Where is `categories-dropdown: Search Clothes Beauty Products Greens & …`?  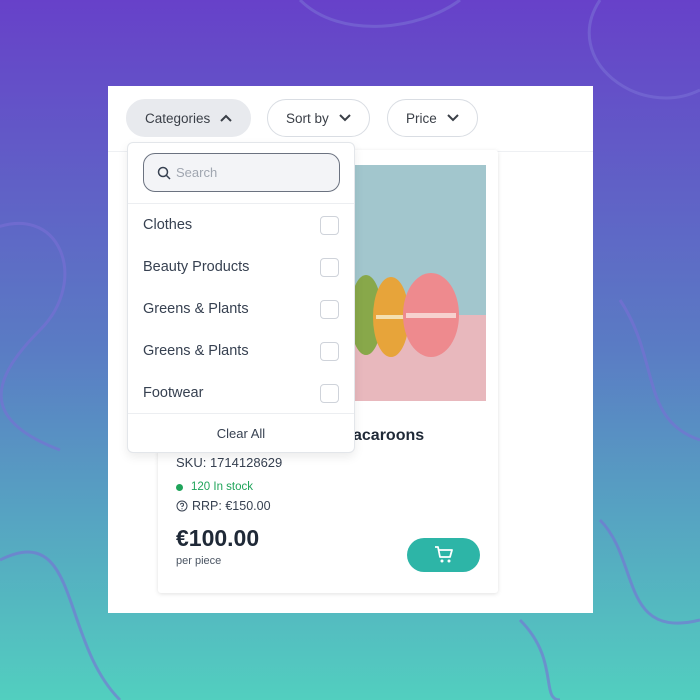 categories-dropdown: Search Clothes Beauty Products Greens & … is located at coordinates (241, 297).